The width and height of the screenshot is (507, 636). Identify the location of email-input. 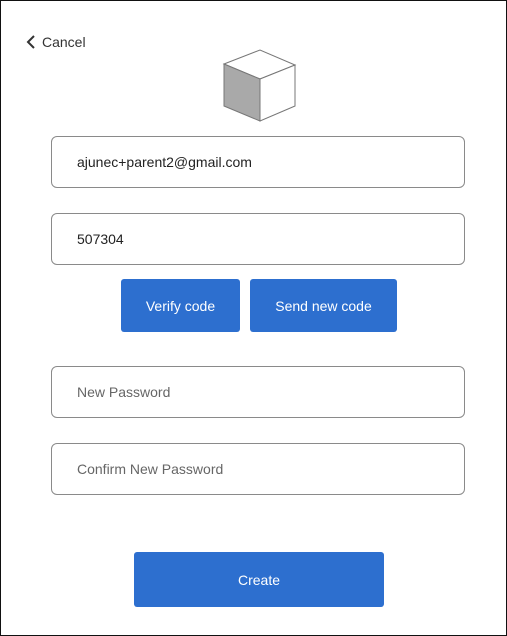
(258, 162).